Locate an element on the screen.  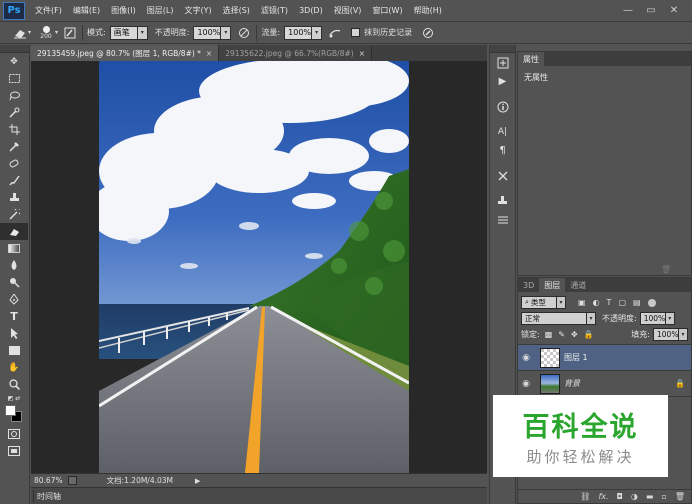
preset-dropdown-arrow-icon: ▾ is located at coordinates (29, 32).